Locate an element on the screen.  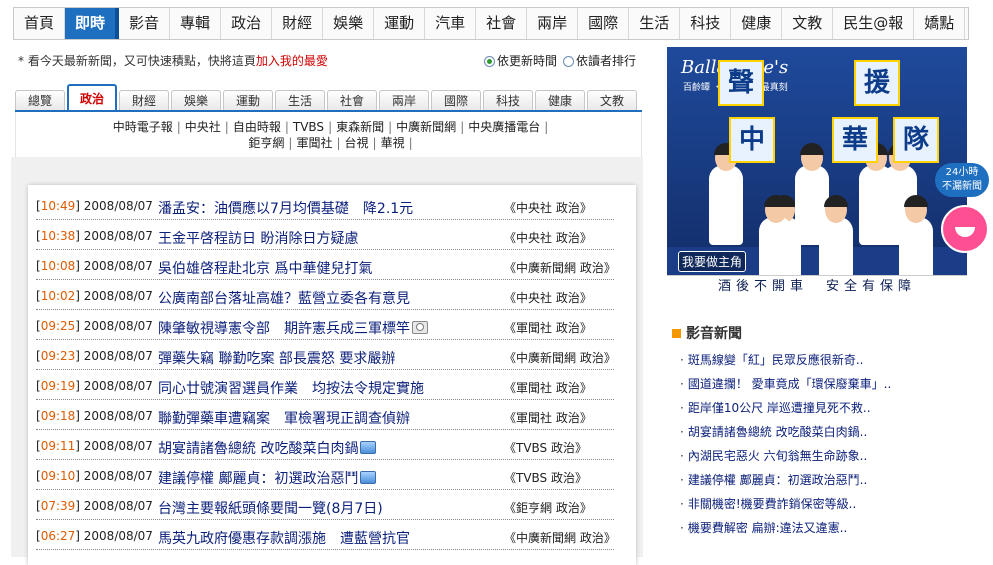
news-title-link: 公廣南部台落址高雄？藍營立委各有意見 is located at coordinates (284, 298).